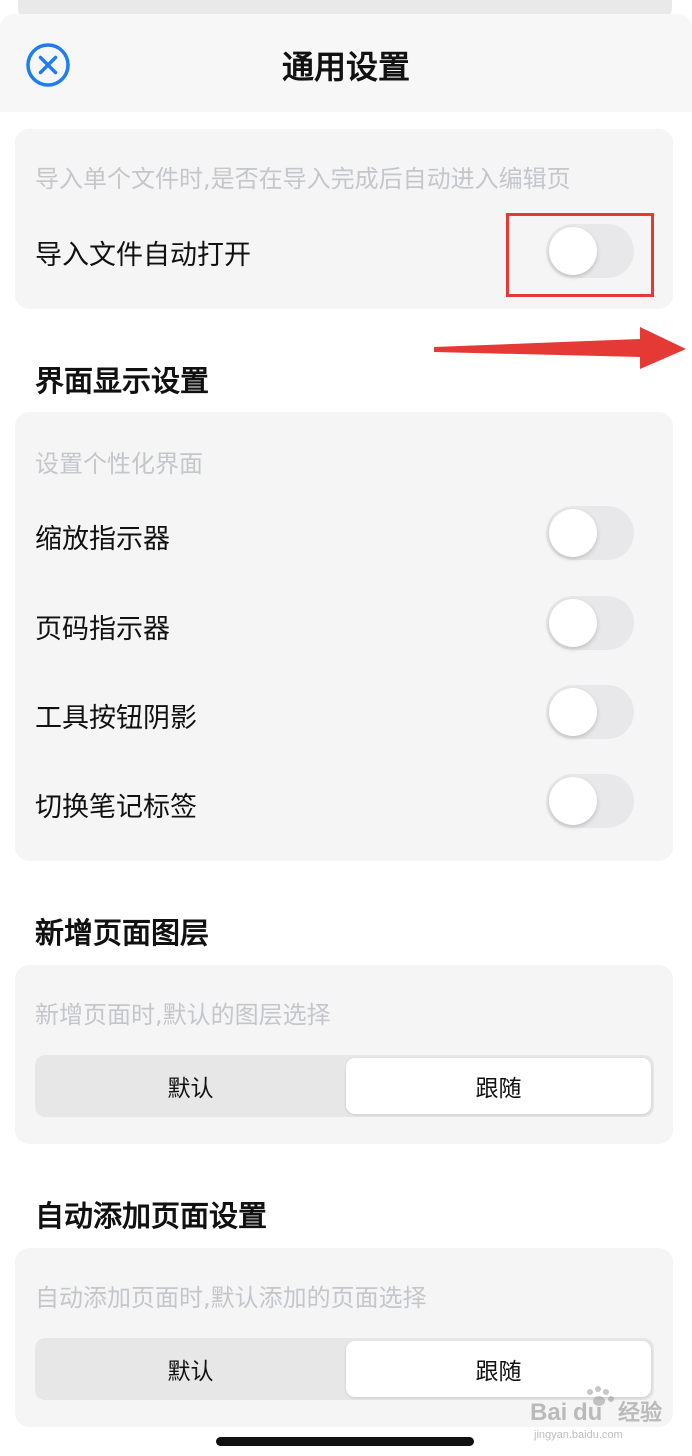 The width and height of the screenshot is (692, 1456). I want to click on home-indicator, so click(345, 1441).